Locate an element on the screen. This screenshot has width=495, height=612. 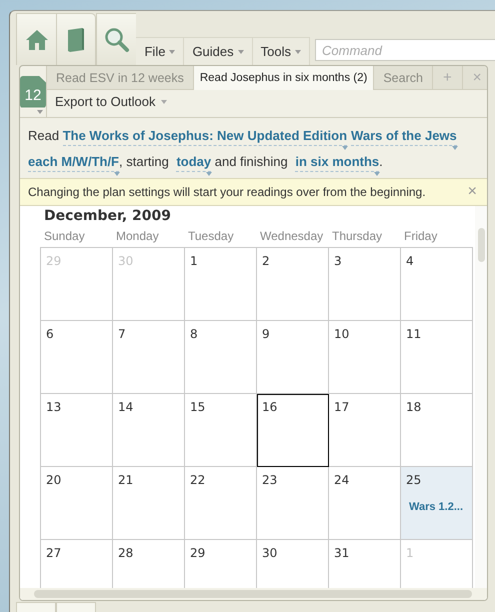
day-number: 15 is located at coordinates (198, 407).